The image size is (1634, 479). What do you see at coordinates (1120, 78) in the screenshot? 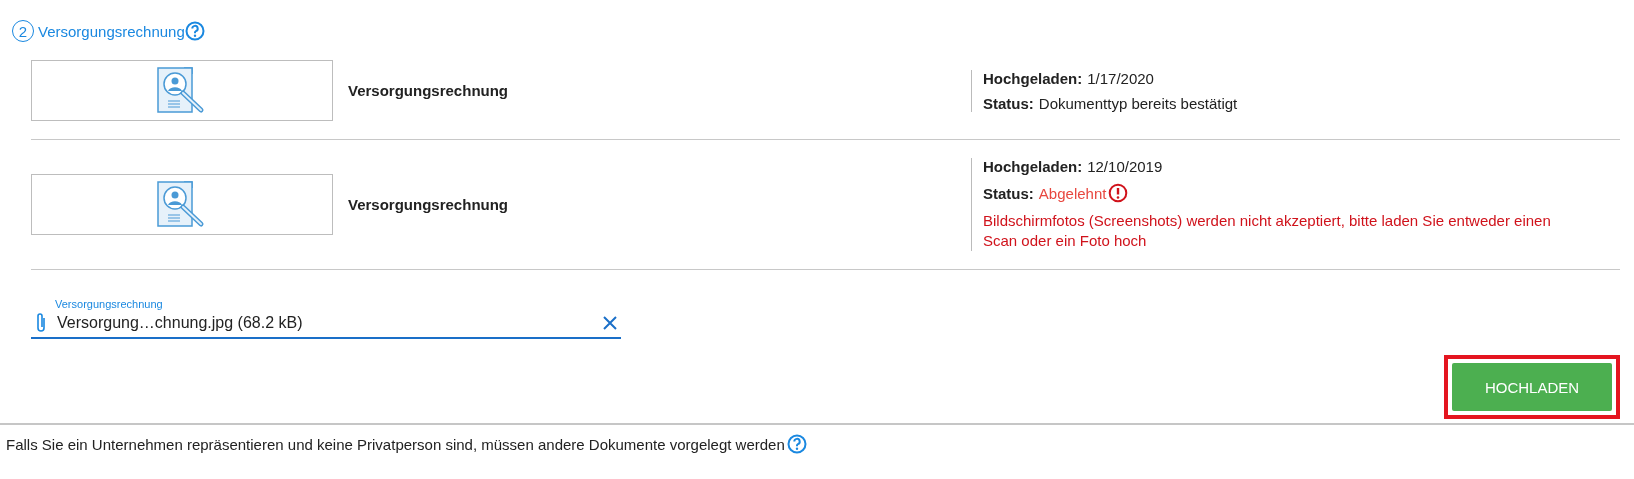
I see `uploaded-date: 1/17/2020` at bounding box center [1120, 78].